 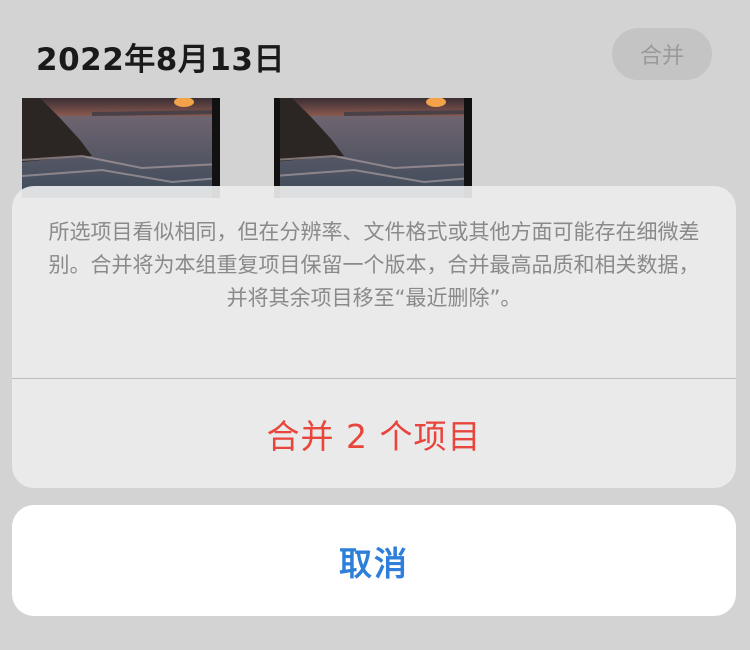 What do you see at coordinates (662, 54) in the screenshot?
I see `merge-button: 合并` at bounding box center [662, 54].